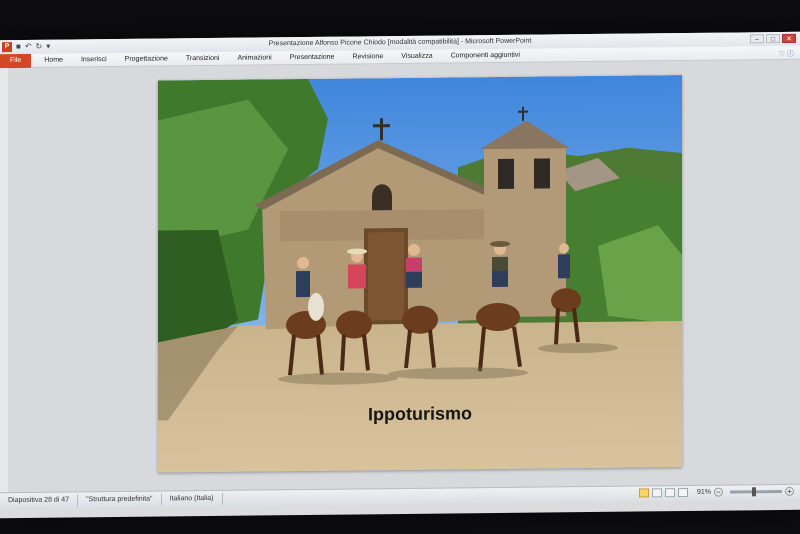 This screenshot has width=800, height=534. Describe the element at coordinates (312, 57) in the screenshot. I see `tab-presentazione: Presentazione` at that location.